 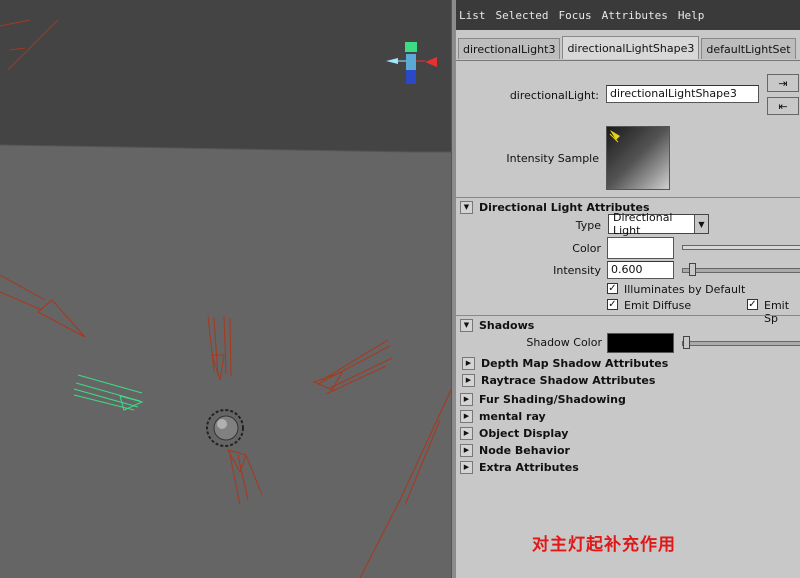 I want to click on section-raytrace-shadow: ▶ Raytrace Shadow Attributes, so click(x=629, y=380).